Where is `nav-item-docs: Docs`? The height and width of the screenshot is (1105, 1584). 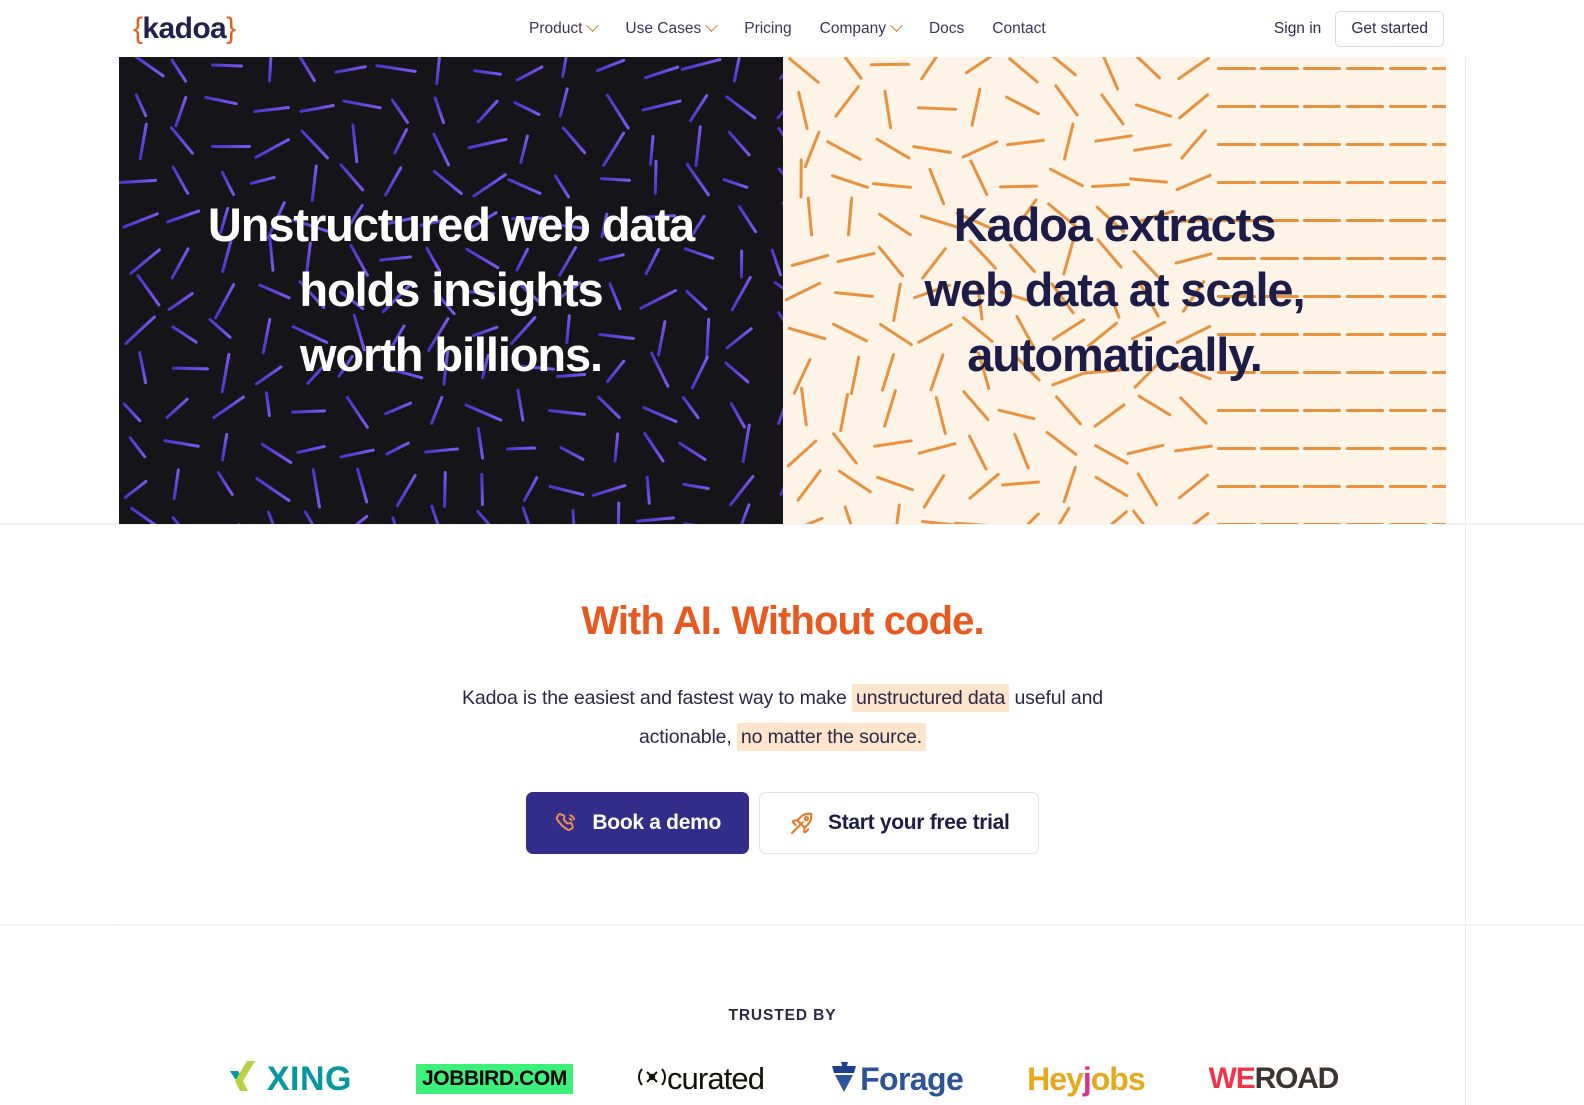 nav-item-docs: Docs is located at coordinates (946, 29).